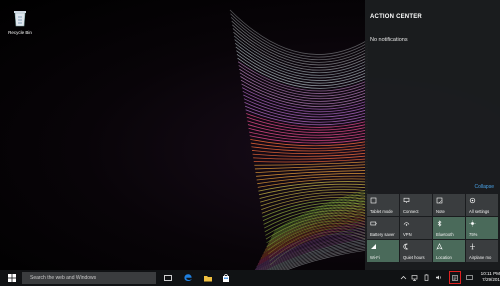 The image size is (500, 286). Describe the element at coordinates (208, 278) in the screenshot. I see `file-explorer-icon` at that location.